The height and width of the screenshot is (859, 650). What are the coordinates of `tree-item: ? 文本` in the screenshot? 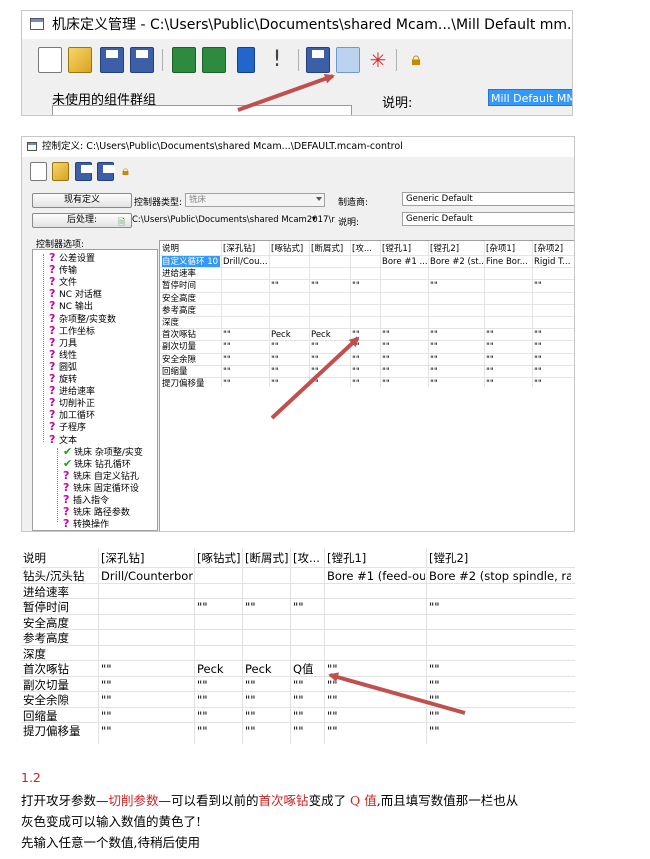 It's located at (63, 439).